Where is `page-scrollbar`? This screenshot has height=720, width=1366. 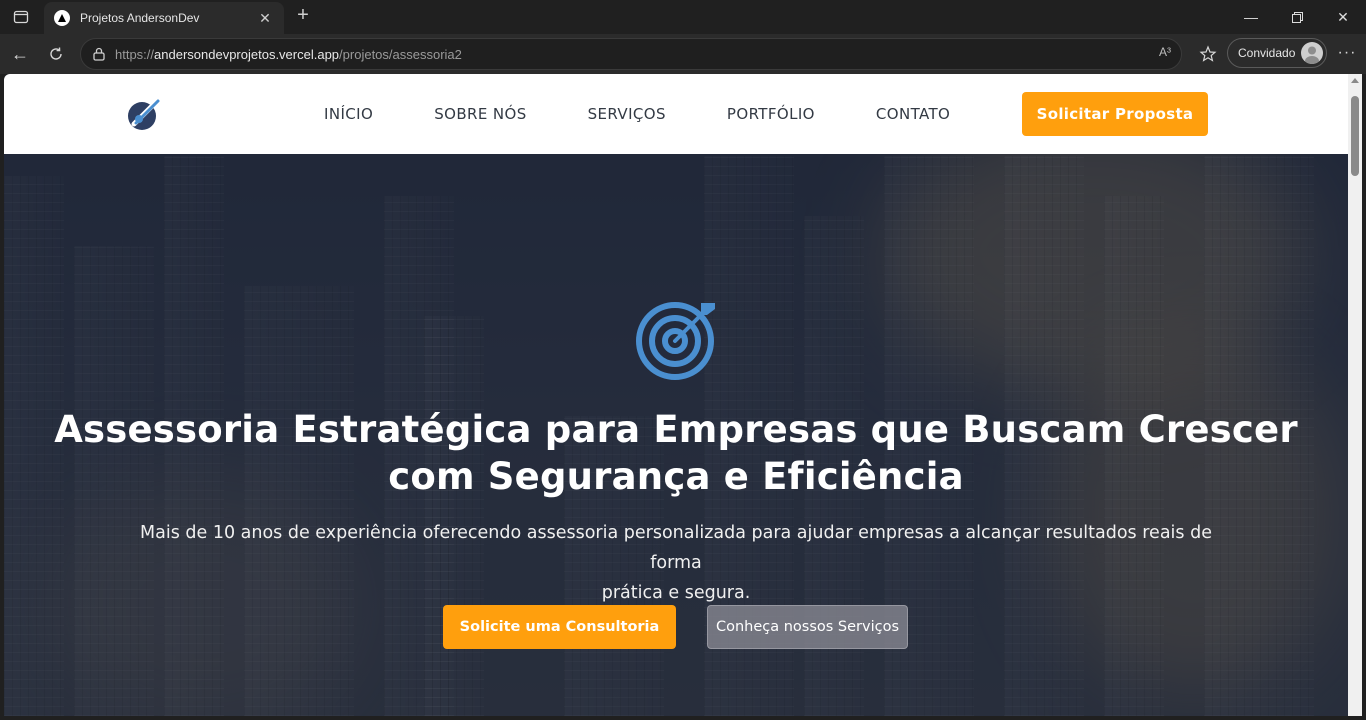
page-scrollbar is located at coordinates (1355, 395).